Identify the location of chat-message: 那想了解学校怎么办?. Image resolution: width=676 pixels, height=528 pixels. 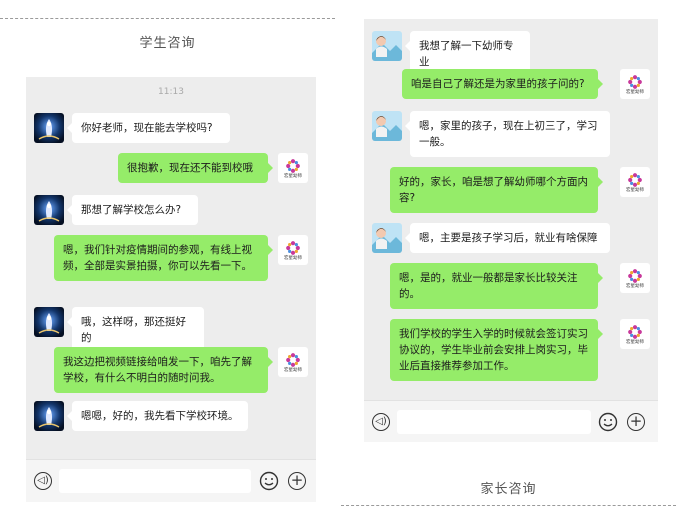
(171, 210).